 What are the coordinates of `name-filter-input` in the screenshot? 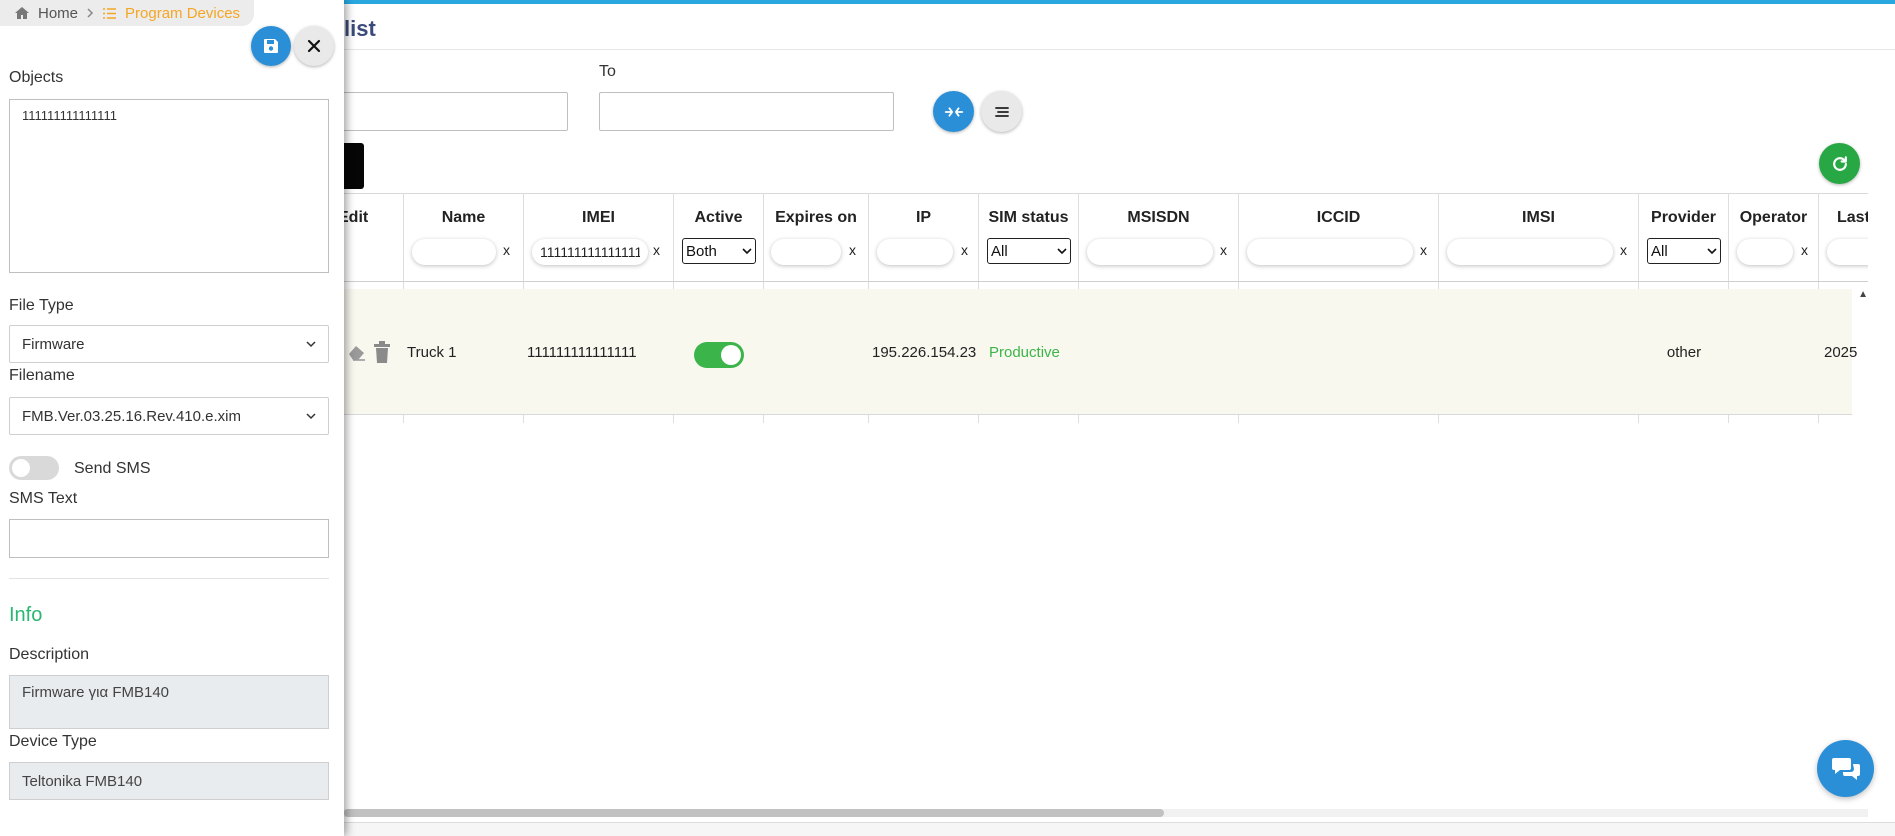 It's located at (454, 252).